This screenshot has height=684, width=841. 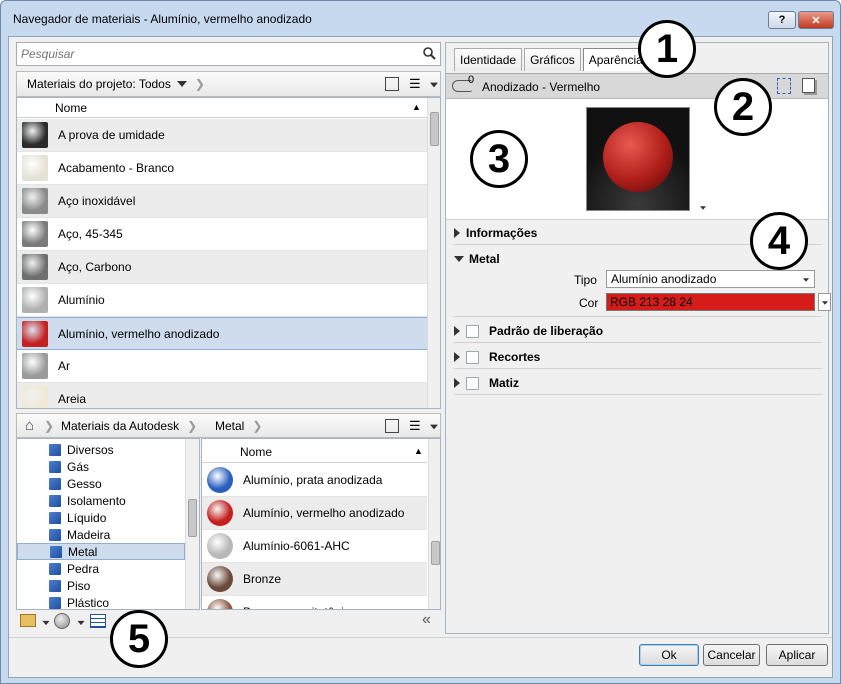 What do you see at coordinates (64, 366) in the screenshot?
I see `material-name: Ar` at bounding box center [64, 366].